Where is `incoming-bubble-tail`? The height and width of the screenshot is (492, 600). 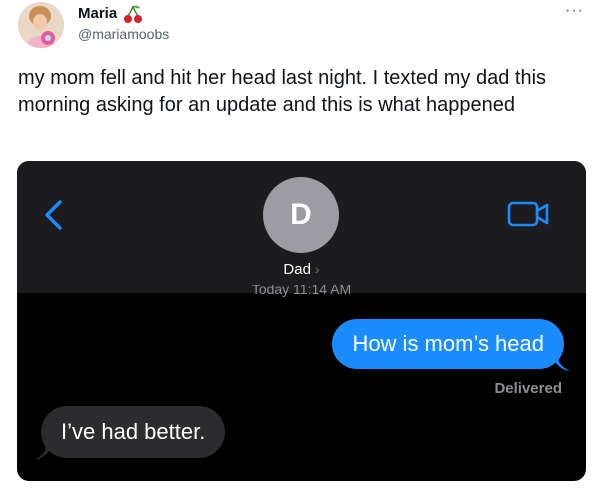
incoming-bubble-tail is located at coordinates (43, 453).